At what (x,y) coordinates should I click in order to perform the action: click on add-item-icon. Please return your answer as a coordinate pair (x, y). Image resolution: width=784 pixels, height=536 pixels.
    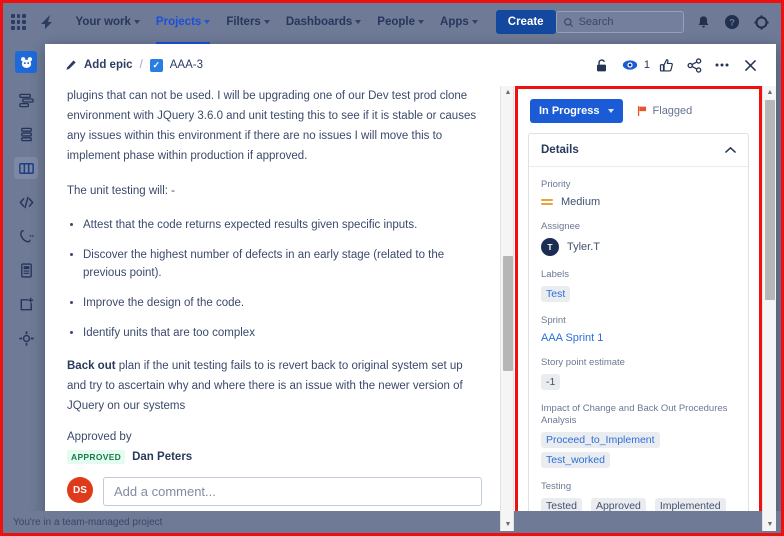
    Looking at the image, I should click on (26, 303).